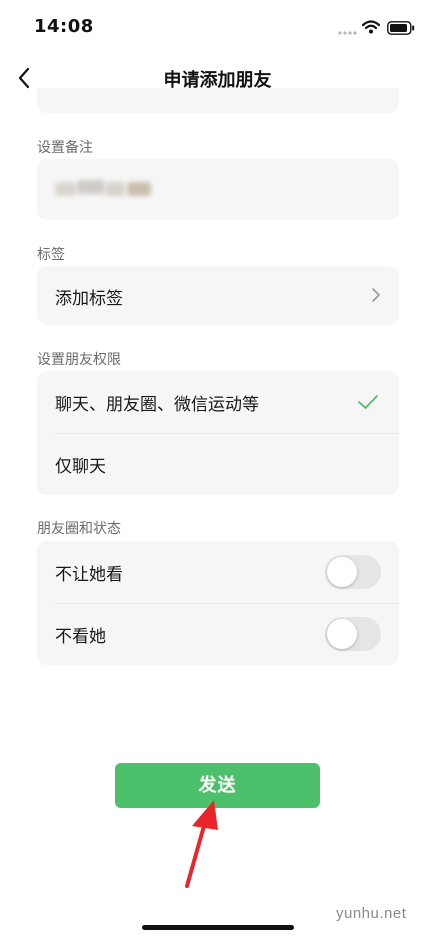 The width and height of the screenshot is (435, 937). I want to click on permission-option-label: 聊天、朋友圈、微信运动等, so click(157, 405).